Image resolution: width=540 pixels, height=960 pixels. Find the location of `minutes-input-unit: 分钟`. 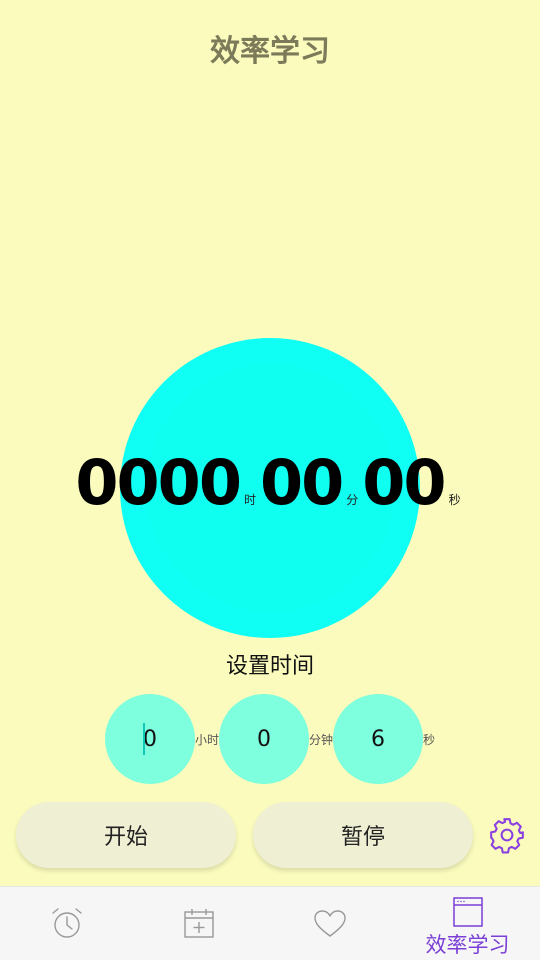

minutes-input-unit: 分钟 is located at coordinates (321, 740).